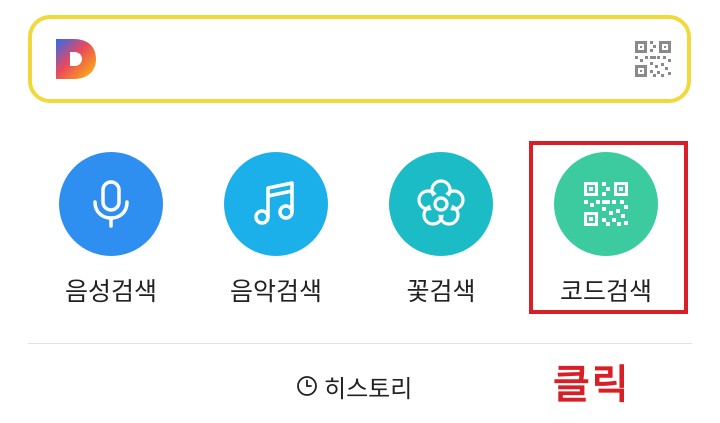 Image resolution: width=720 pixels, height=423 pixels. Describe the element at coordinates (360, 343) in the screenshot. I see `divider` at that location.